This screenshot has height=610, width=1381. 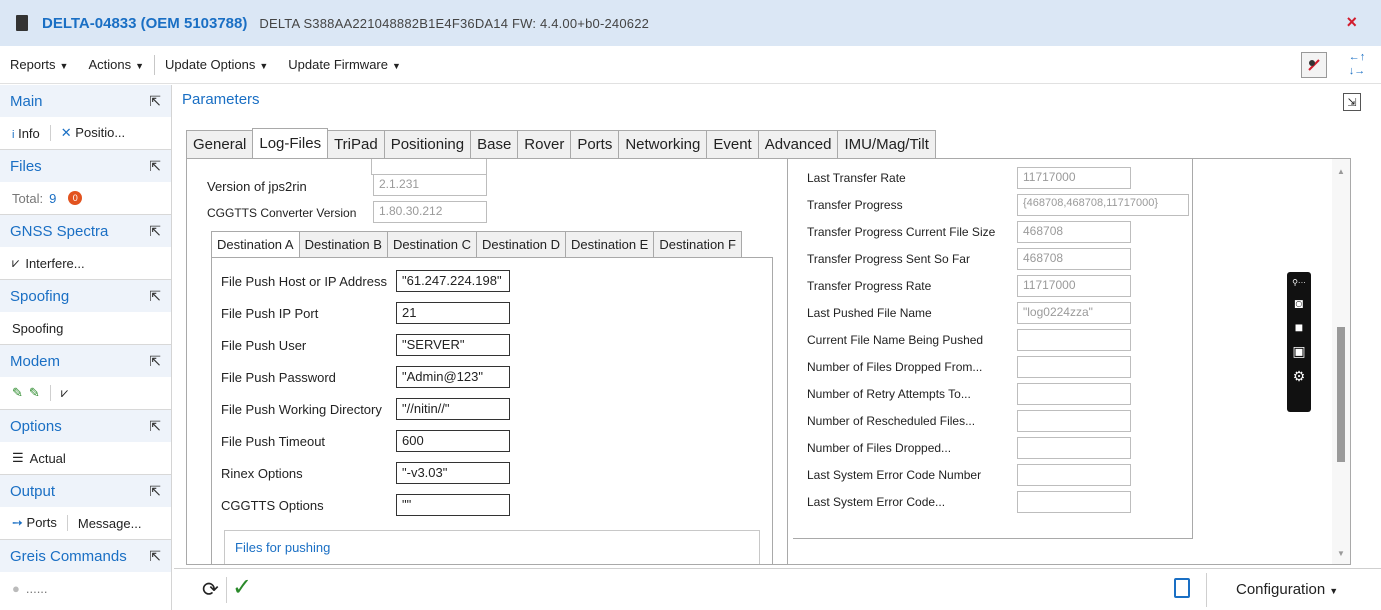 What do you see at coordinates (1334, 591) in the screenshot?
I see `chevron-down-icon: ▼` at bounding box center [1334, 591].